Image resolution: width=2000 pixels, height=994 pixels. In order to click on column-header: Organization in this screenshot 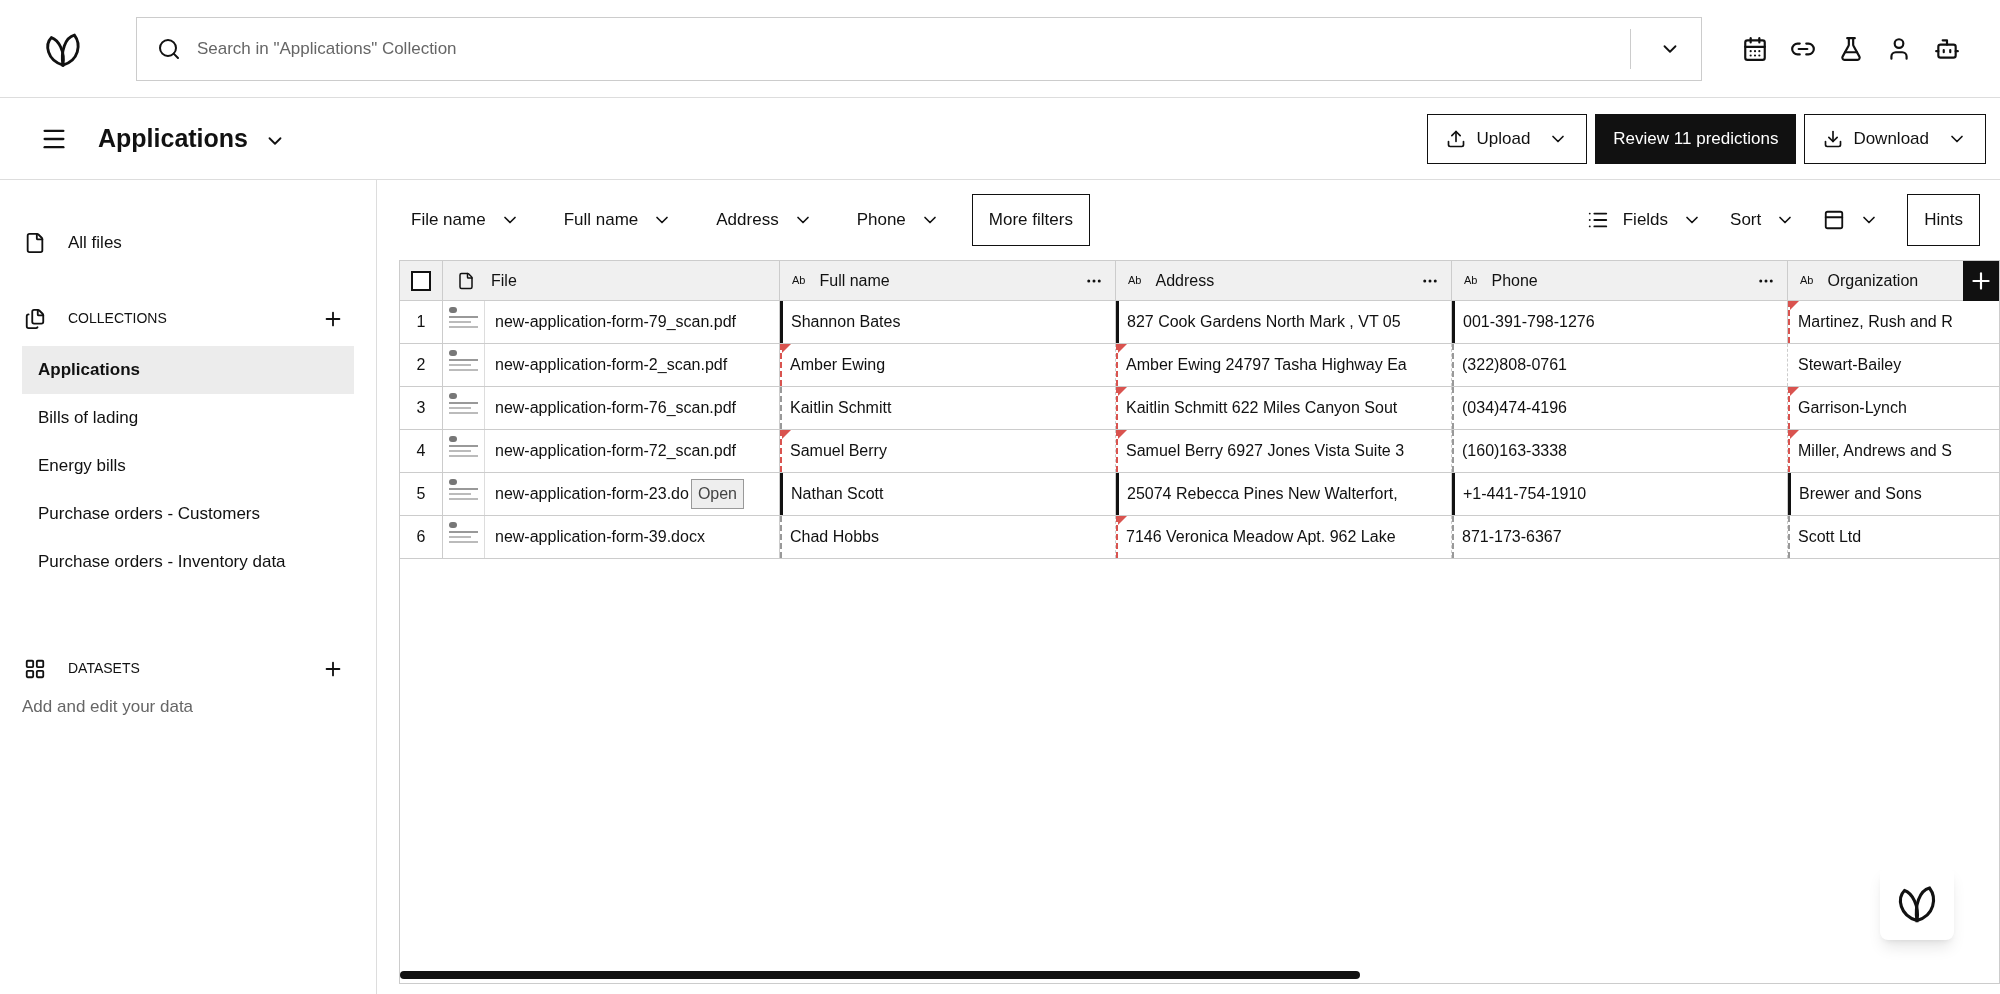, I will do `click(1873, 280)`.